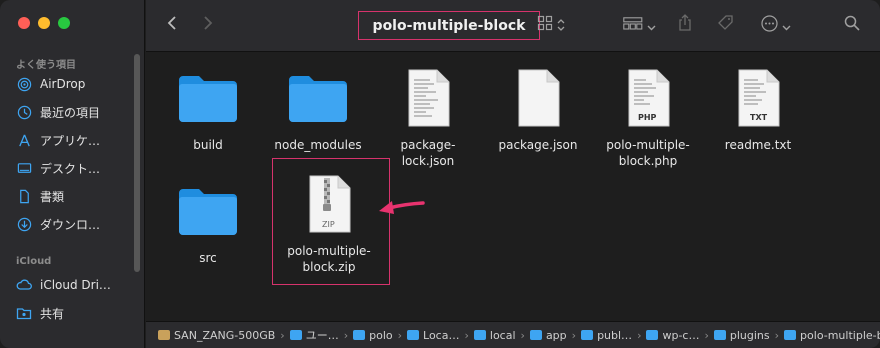  Describe the element at coordinates (647, 117) in the screenshot. I see `file-badge-php: PHP` at that location.